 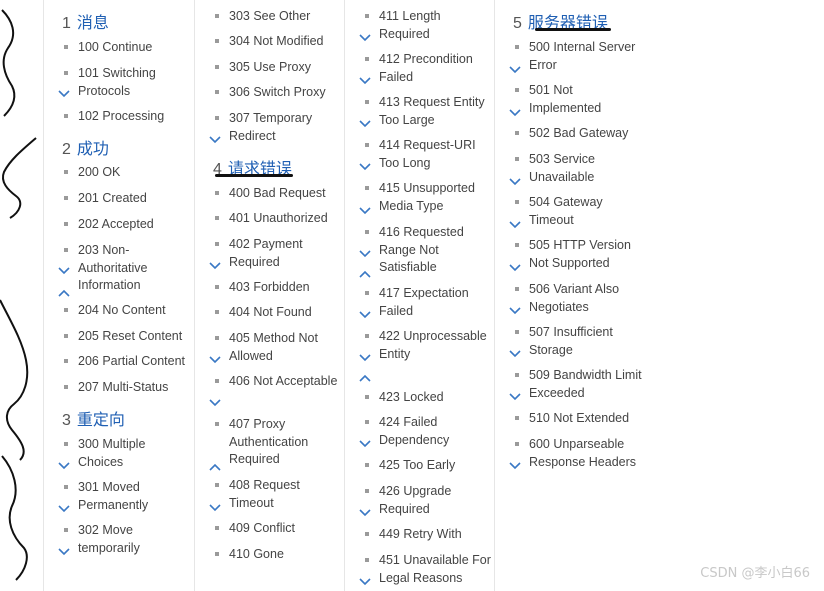 What do you see at coordinates (579, 254) in the screenshot?
I see `list-item-505: 505 HTTP Version Not Supported` at bounding box center [579, 254].